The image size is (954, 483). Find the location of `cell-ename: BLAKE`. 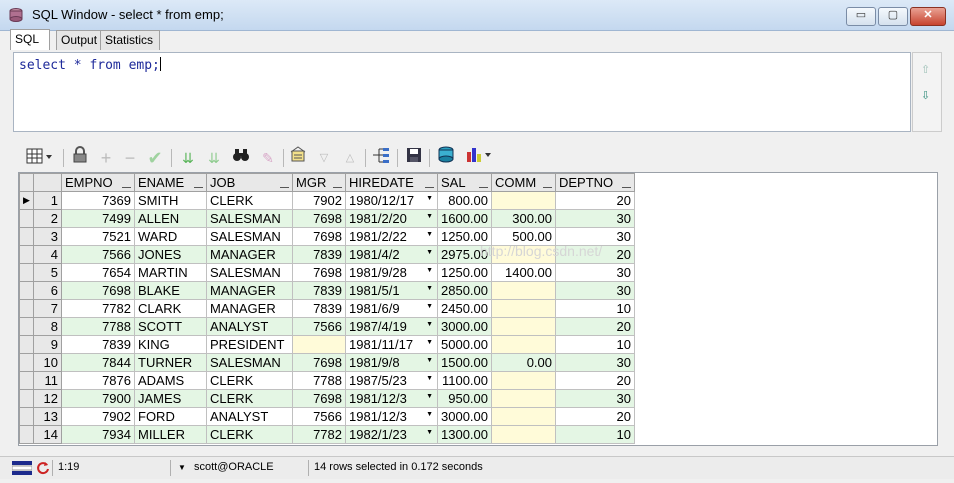

cell-ename: BLAKE is located at coordinates (170, 290).